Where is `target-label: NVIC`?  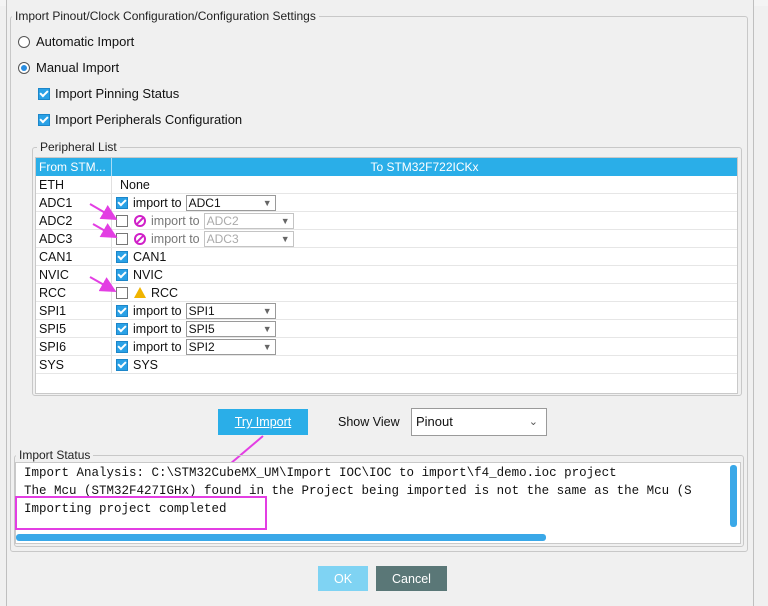 target-label: NVIC is located at coordinates (148, 274).